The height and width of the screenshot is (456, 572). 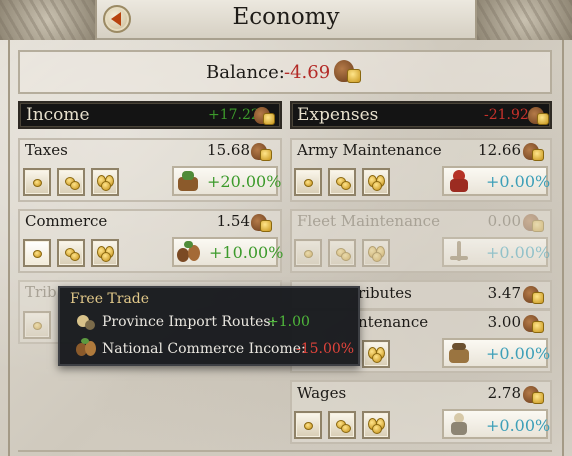 I want to click on wages-low-button, so click(x=308, y=425).